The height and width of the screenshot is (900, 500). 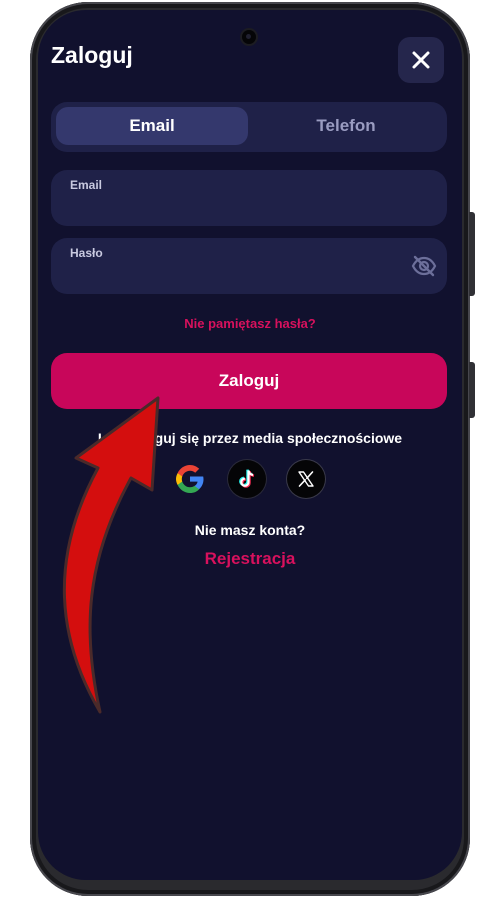 I want to click on x-icon, so click(x=306, y=479).